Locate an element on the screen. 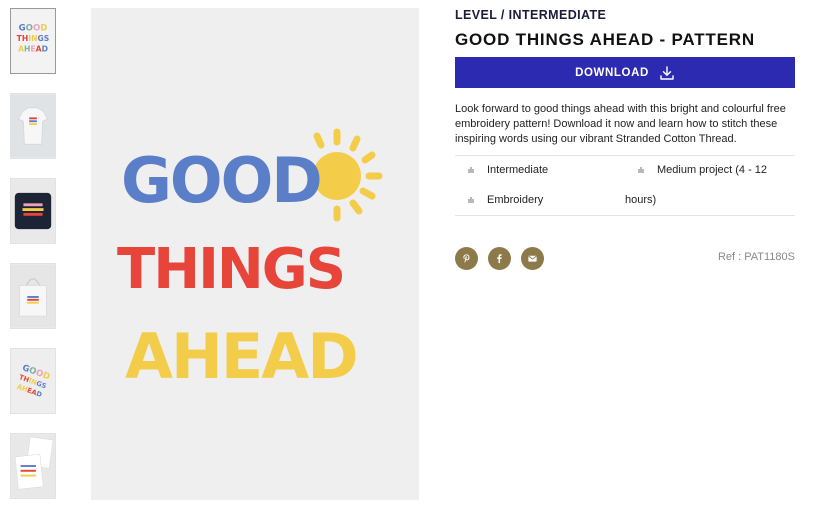 The width and height of the screenshot is (820, 513). artwork-thumbnail-image: GOOD THINGS AHEAD is located at coordinates (33, 41).